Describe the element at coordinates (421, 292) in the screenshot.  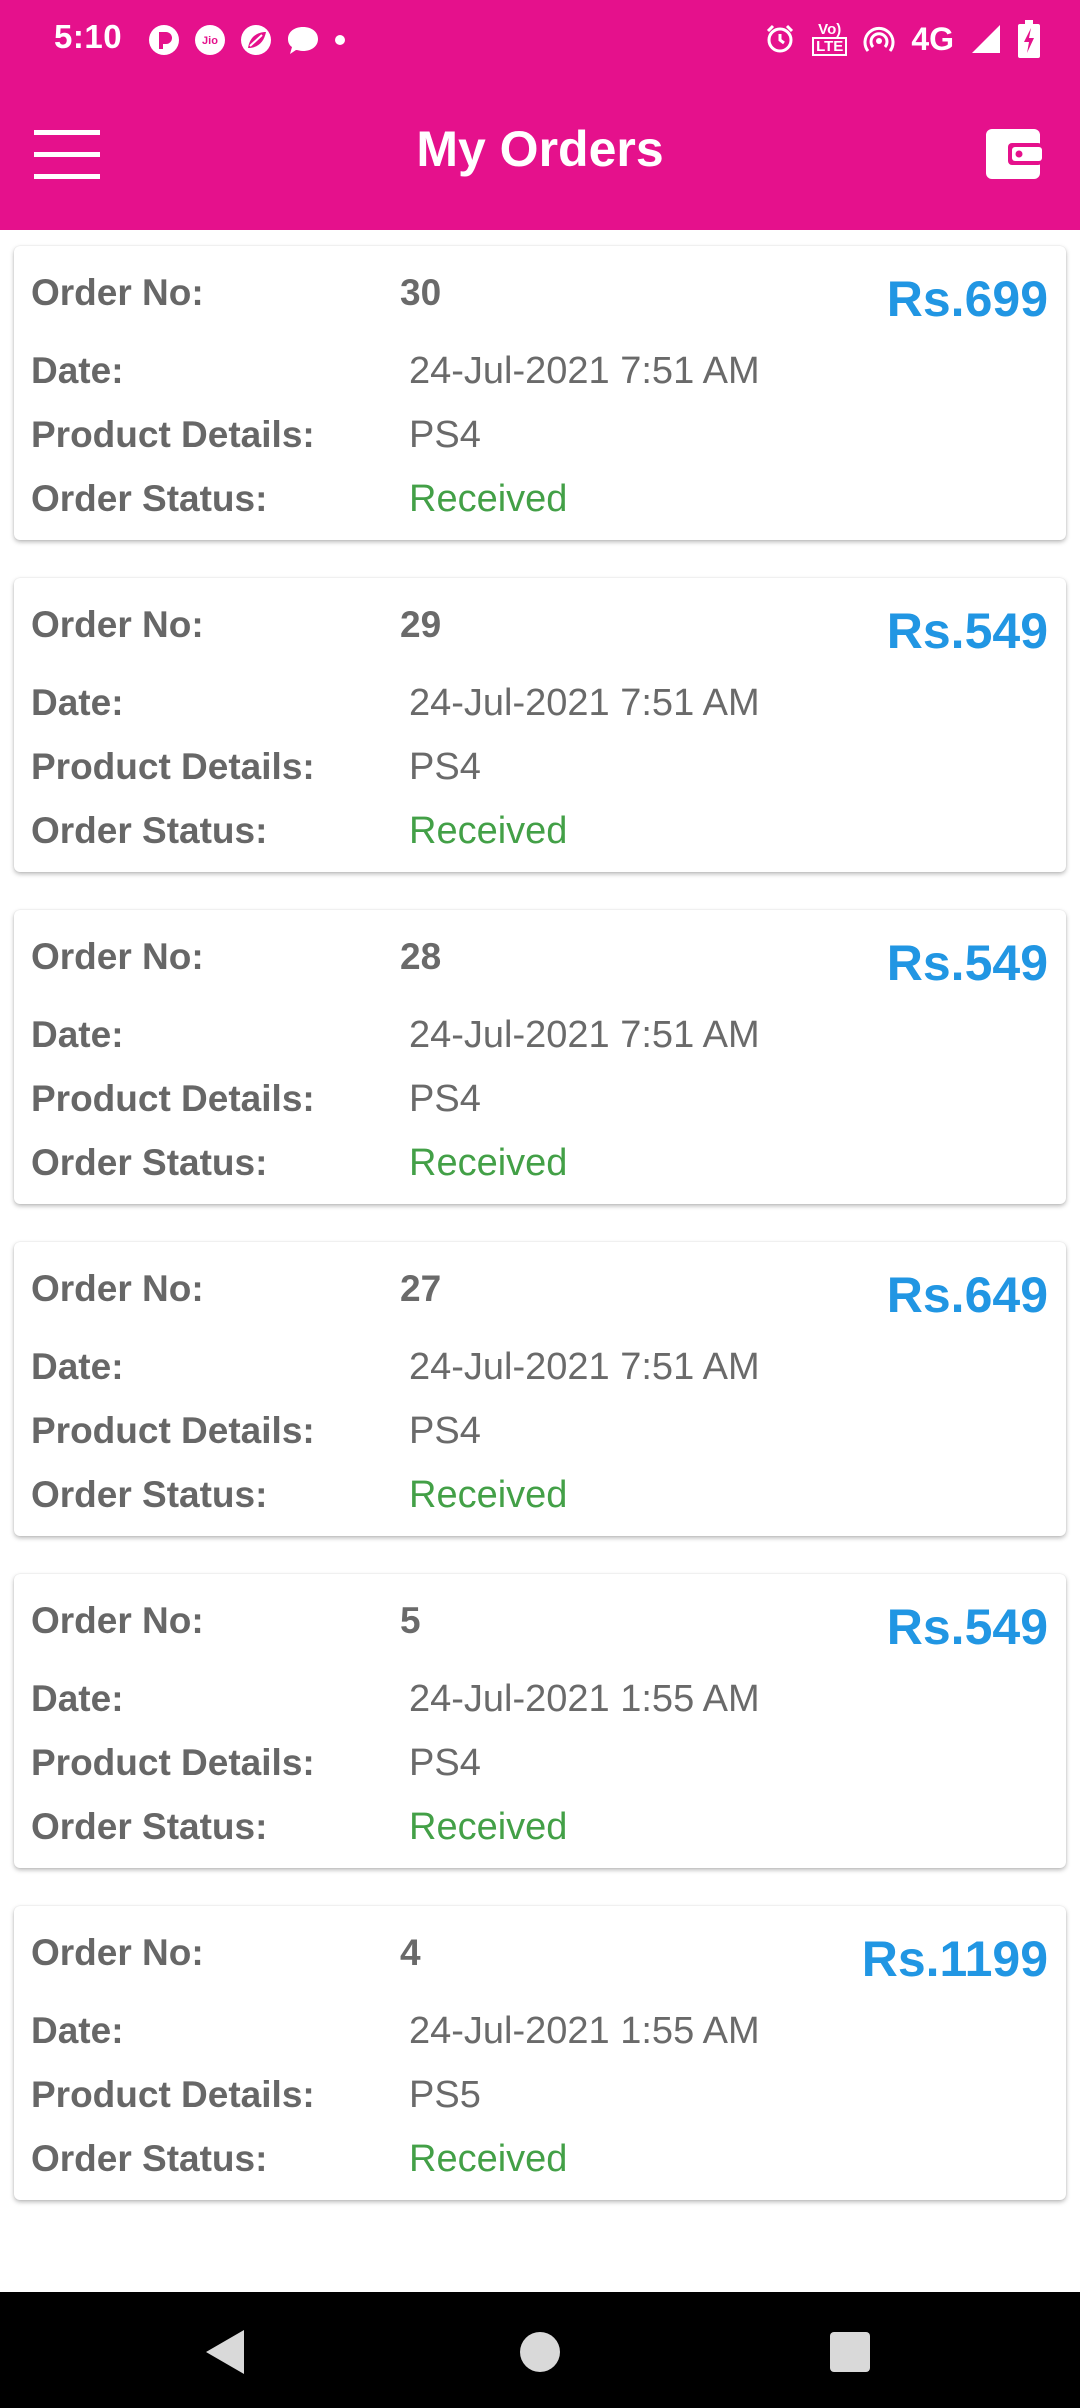
I see `order-number: 30` at that location.